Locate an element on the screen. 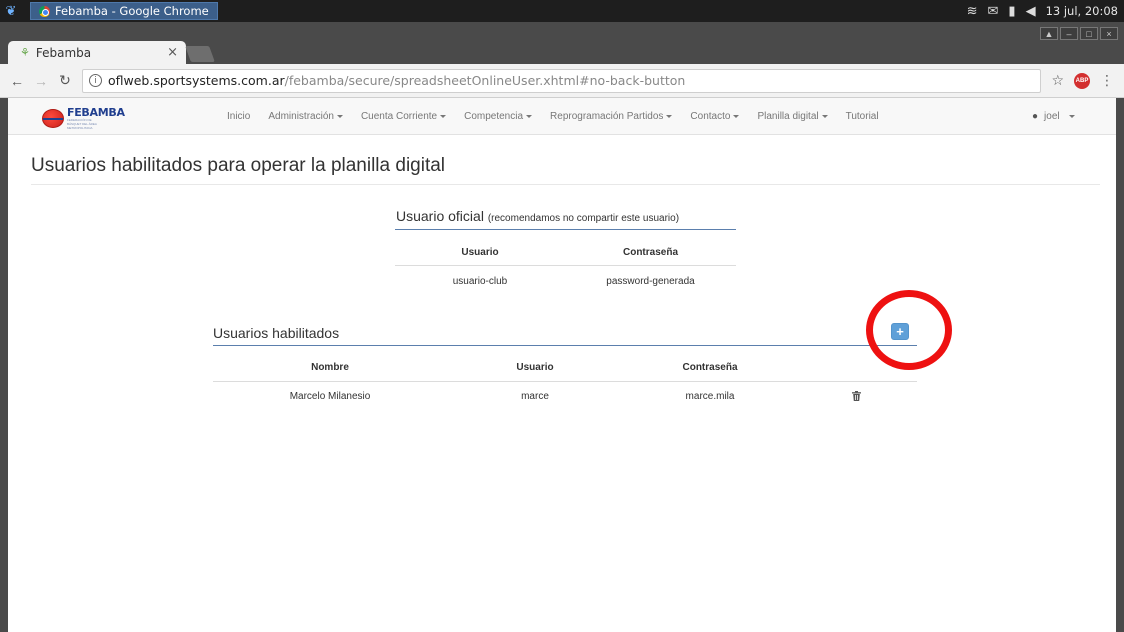 The width and height of the screenshot is (1124, 632). favicon-icon: ⚘ is located at coordinates (25, 52).